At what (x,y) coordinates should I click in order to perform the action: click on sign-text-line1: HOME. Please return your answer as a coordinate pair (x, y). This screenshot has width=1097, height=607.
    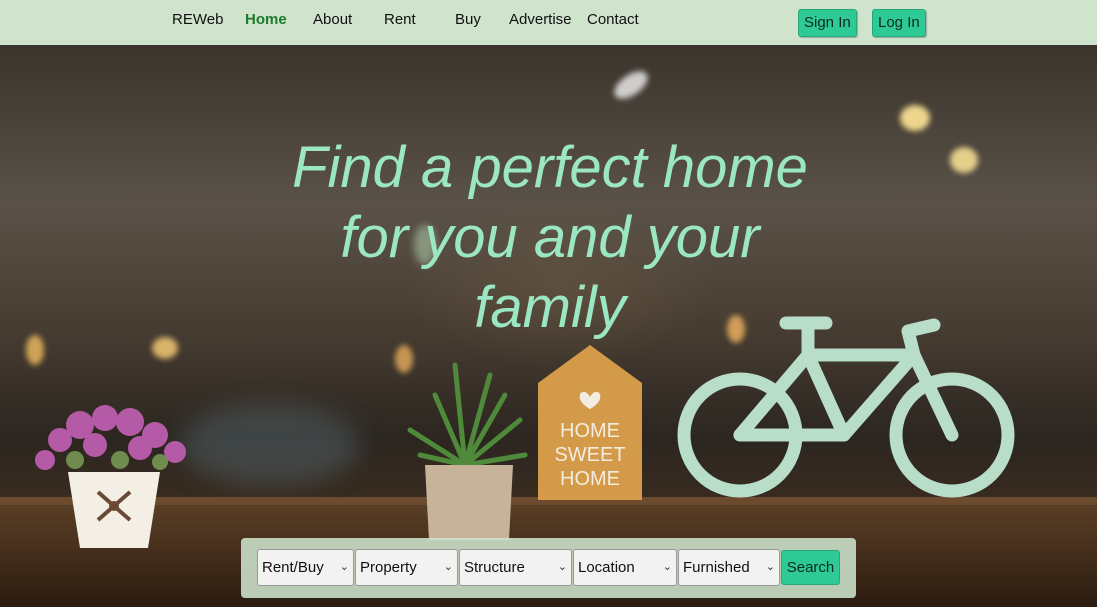
    Looking at the image, I should click on (590, 431).